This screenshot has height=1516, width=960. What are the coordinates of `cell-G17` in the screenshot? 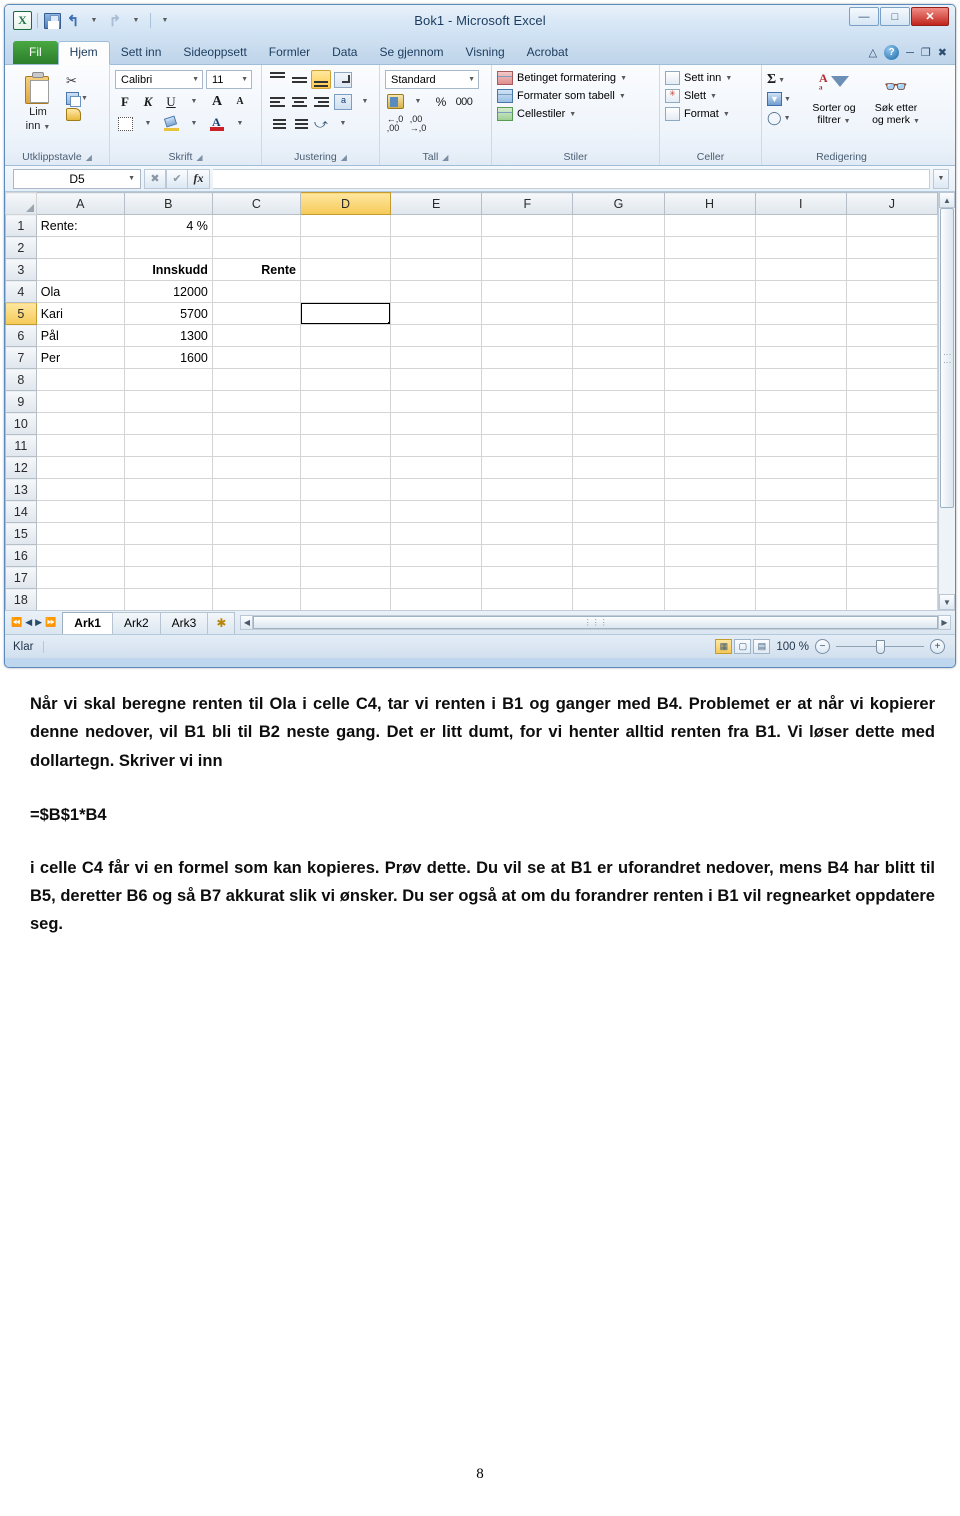 It's located at (618, 577).